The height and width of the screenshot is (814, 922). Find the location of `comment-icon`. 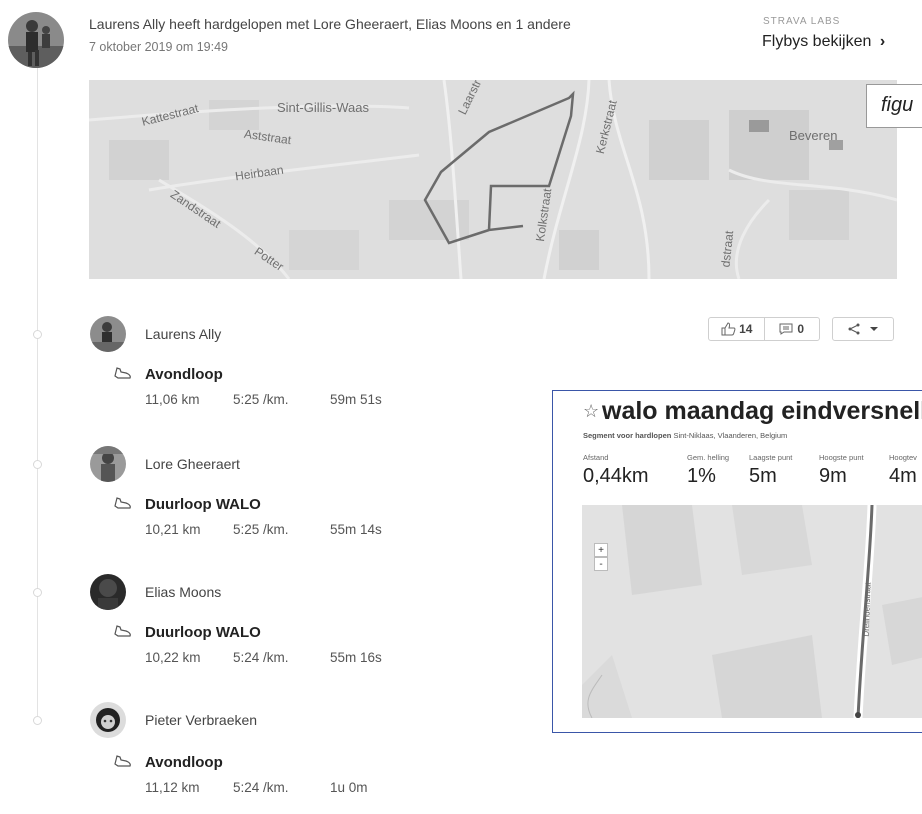

comment-icon is located at coordinates (786, 329).